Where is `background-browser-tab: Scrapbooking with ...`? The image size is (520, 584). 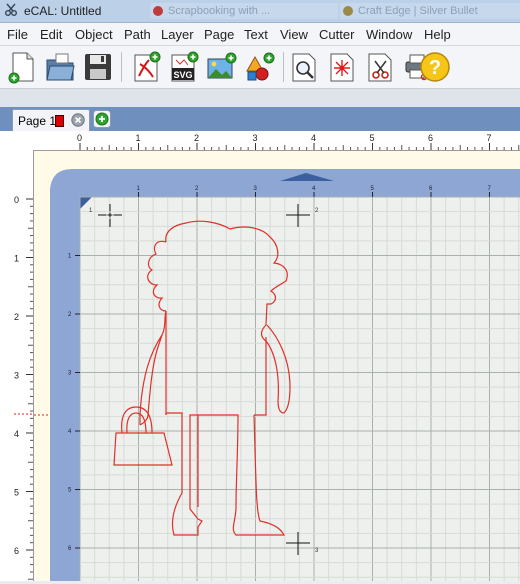
background-browser-tab: Scrapbooking with ... is located at coordinates (244, 11).